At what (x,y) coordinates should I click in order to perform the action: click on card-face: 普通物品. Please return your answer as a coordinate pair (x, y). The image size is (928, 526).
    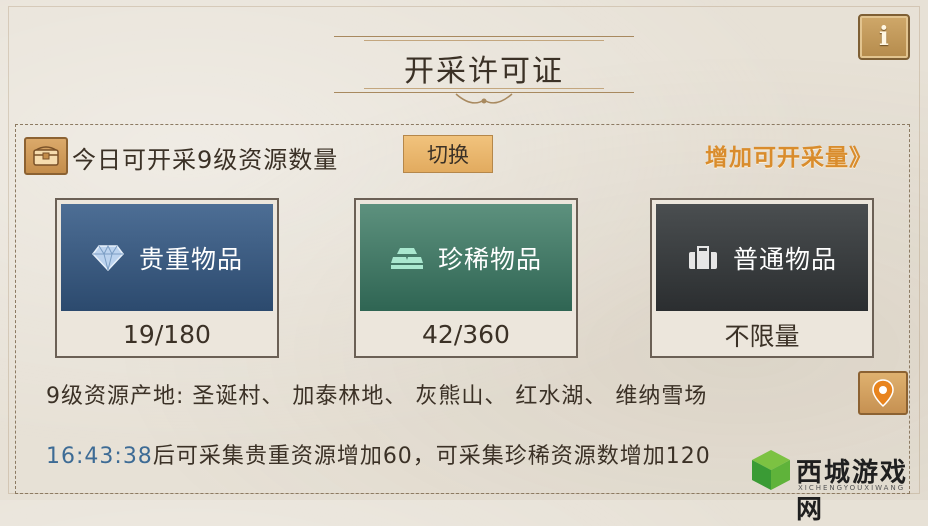
    Looking at the image, I should click on (762, 257).